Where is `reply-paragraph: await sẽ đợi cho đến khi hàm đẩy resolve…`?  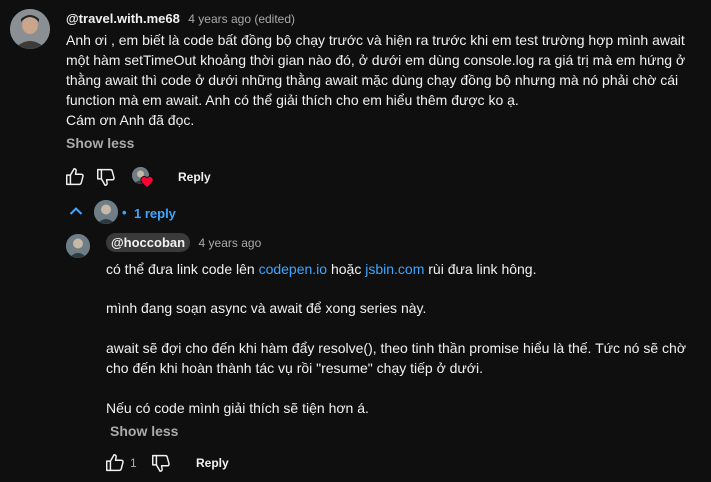 reply-paragraph: await sẽ đợi cho đến khi hàm đẩy resolve… is located at coordinates (406, 358).